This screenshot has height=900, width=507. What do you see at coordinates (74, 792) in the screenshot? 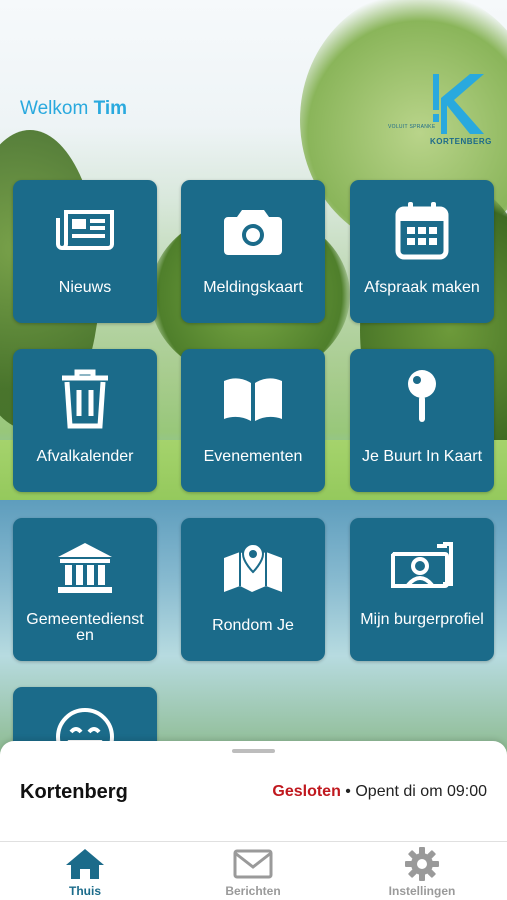
I see `place-name: Kortenberg` at bounding box center [74, 792].